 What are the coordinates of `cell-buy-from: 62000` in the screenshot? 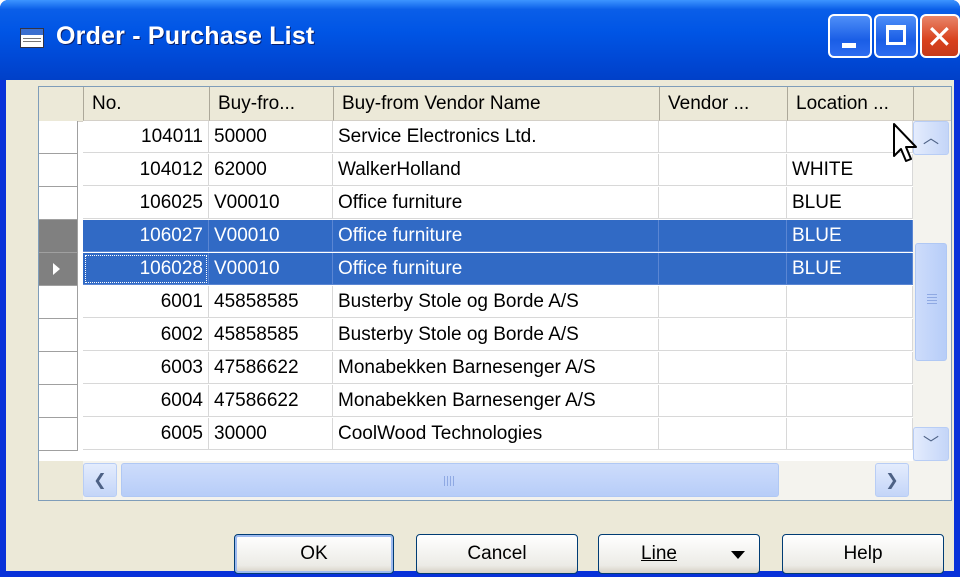 It's located at (271, 170).